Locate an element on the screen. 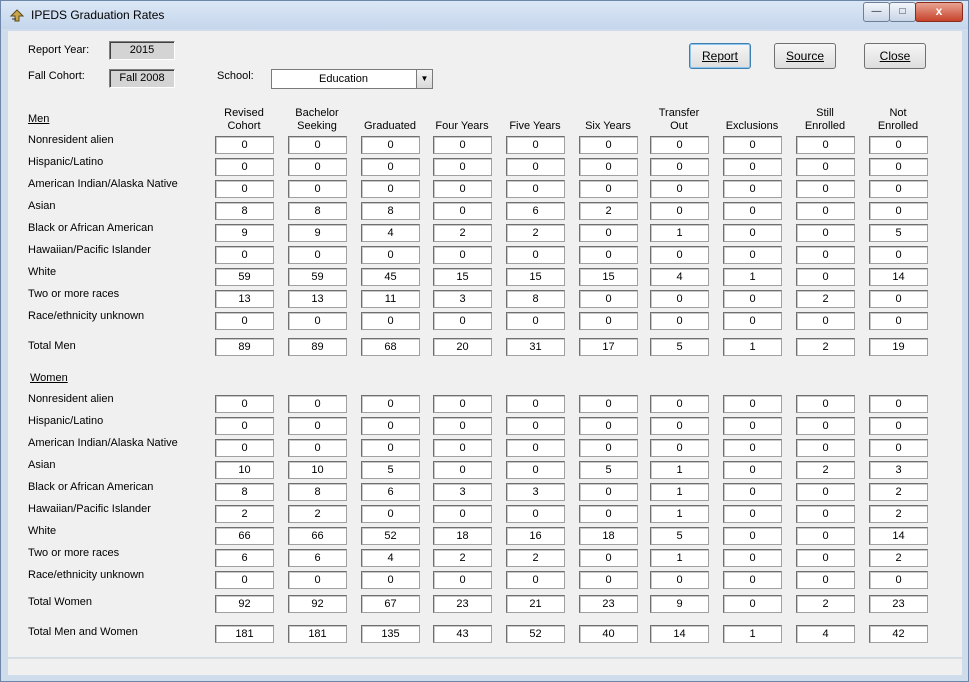 The image size is (969, 682). total-cell: 9 is located at coordinates (679, 604).